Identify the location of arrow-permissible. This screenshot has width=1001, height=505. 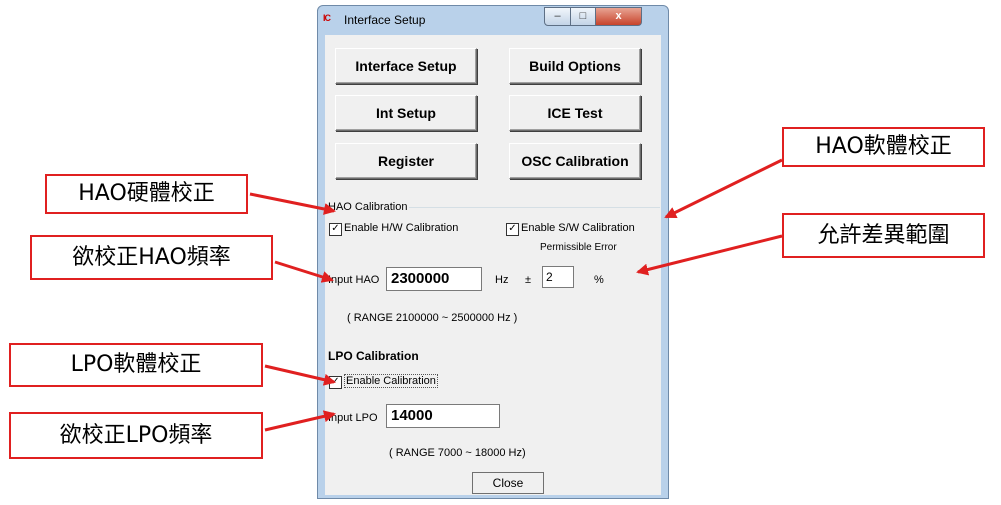
(709, 255).